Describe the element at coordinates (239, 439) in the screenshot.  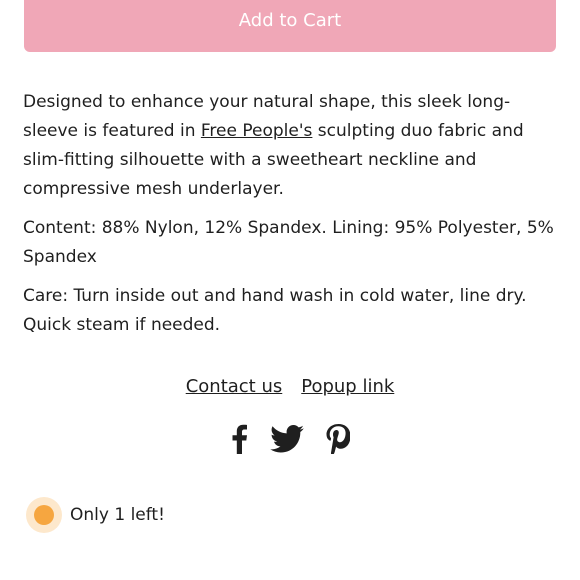
I see `facebook-icon` at that location.